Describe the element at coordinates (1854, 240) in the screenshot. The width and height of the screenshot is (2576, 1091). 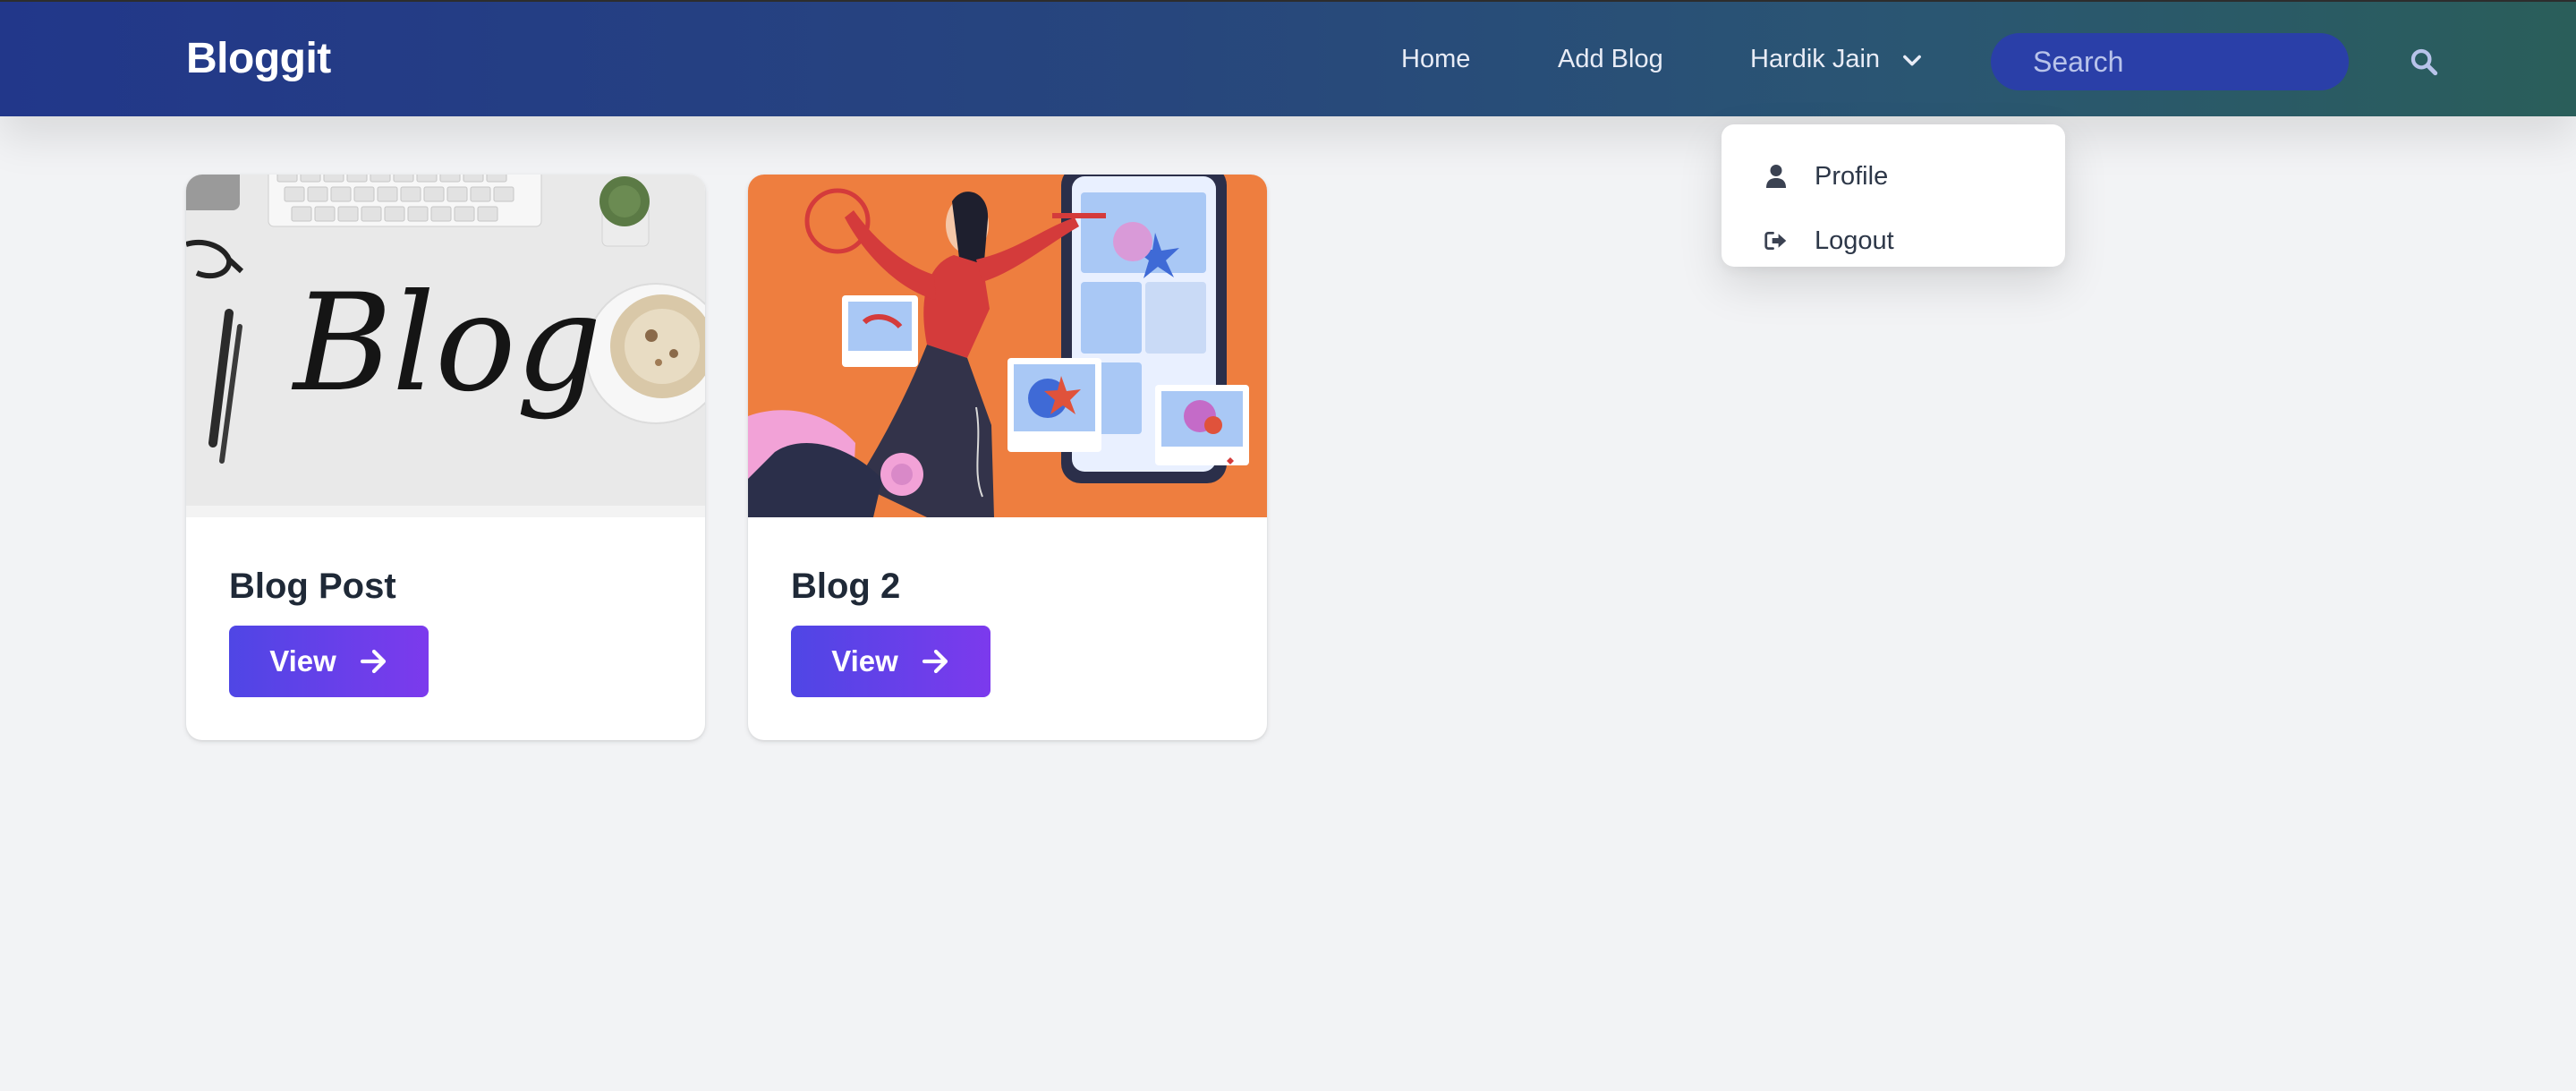
I see `dropdown-item-label: Logout` at that location.